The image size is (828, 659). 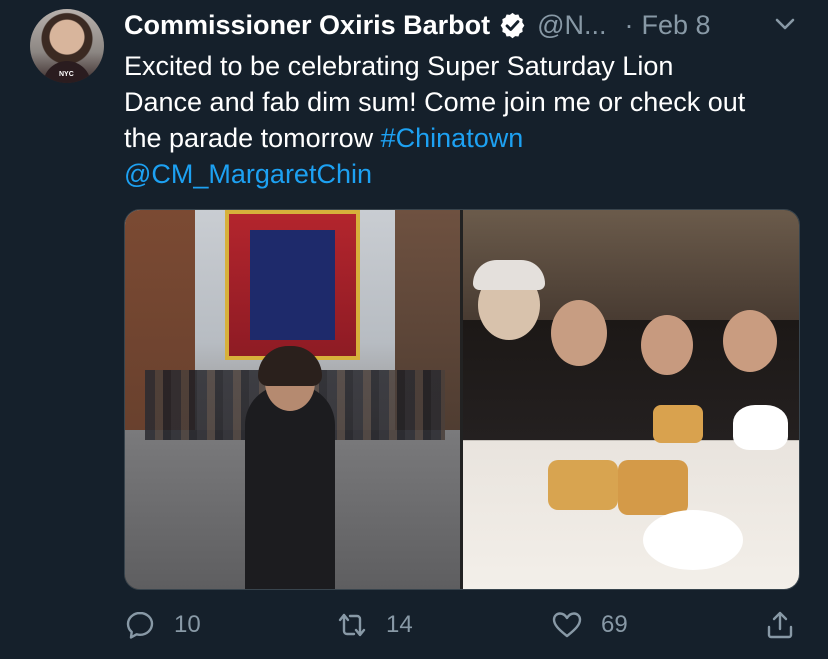 I want to click on hashtag-link: #Chinatown, so click(x=452, y=138).